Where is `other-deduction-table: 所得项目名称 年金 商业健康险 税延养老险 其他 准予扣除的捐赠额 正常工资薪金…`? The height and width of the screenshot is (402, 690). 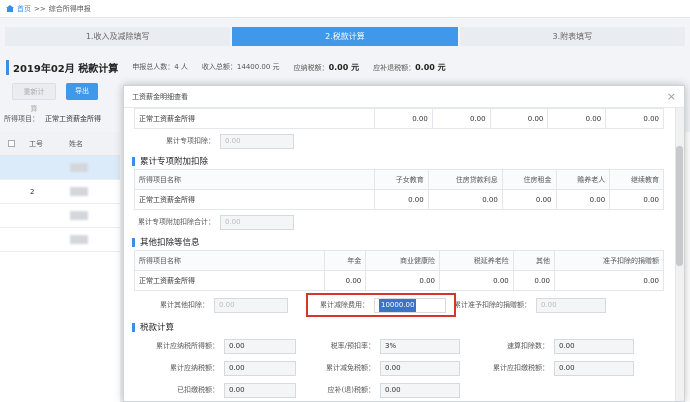
other-deduction-table: 所得项目名称 年金 商业健康险 税延养老险 其他 准予扣除的捐赠额 正常工资薪金… is located at coordinates (399, 270).